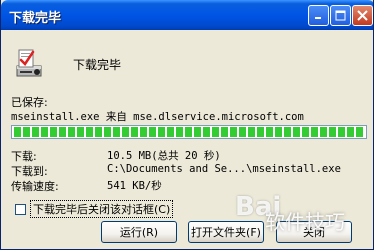 This screenshot has height=250, width=374. I want to click on download-complete-icon, so click(29, 63).